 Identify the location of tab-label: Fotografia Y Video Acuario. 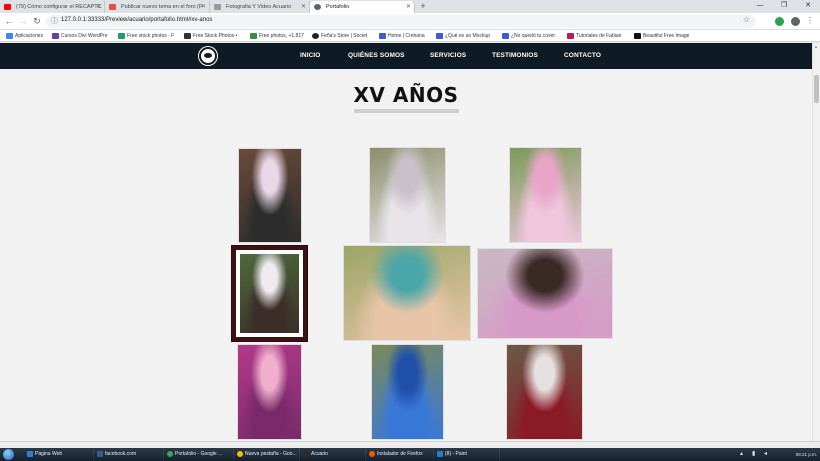
(259, 7).